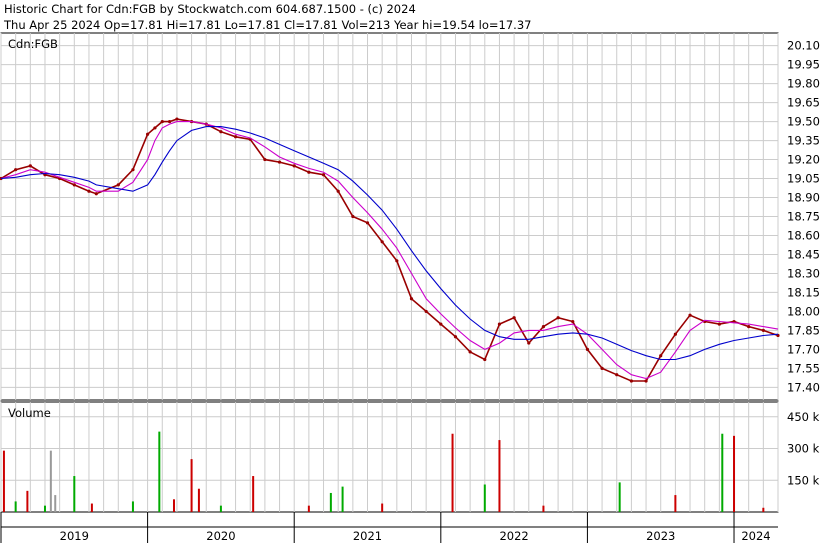 This screenshot has height=547, width=830. What do you see at coordinates (803, 84) in the screenshot?
I see `price-tick-label: 19.80` at bounding box center [803, 84].